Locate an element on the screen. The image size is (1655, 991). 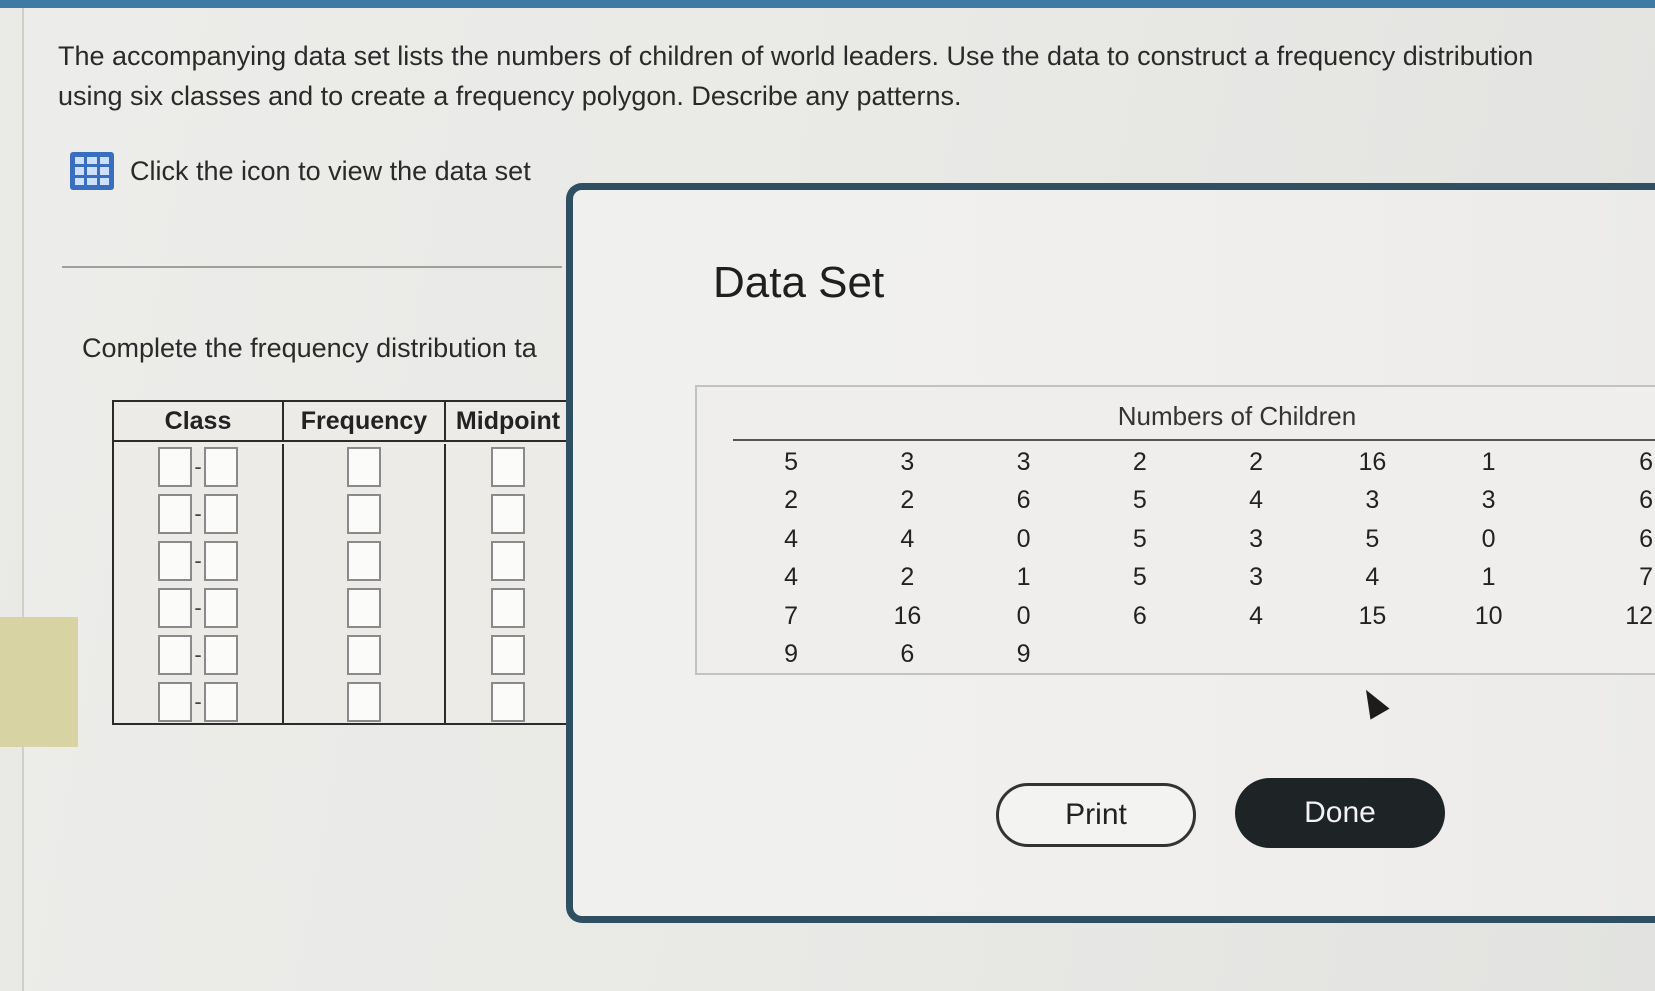
table-row: 2 2 6 5 4 3 3 6 is located at coordinates (1194, 501).